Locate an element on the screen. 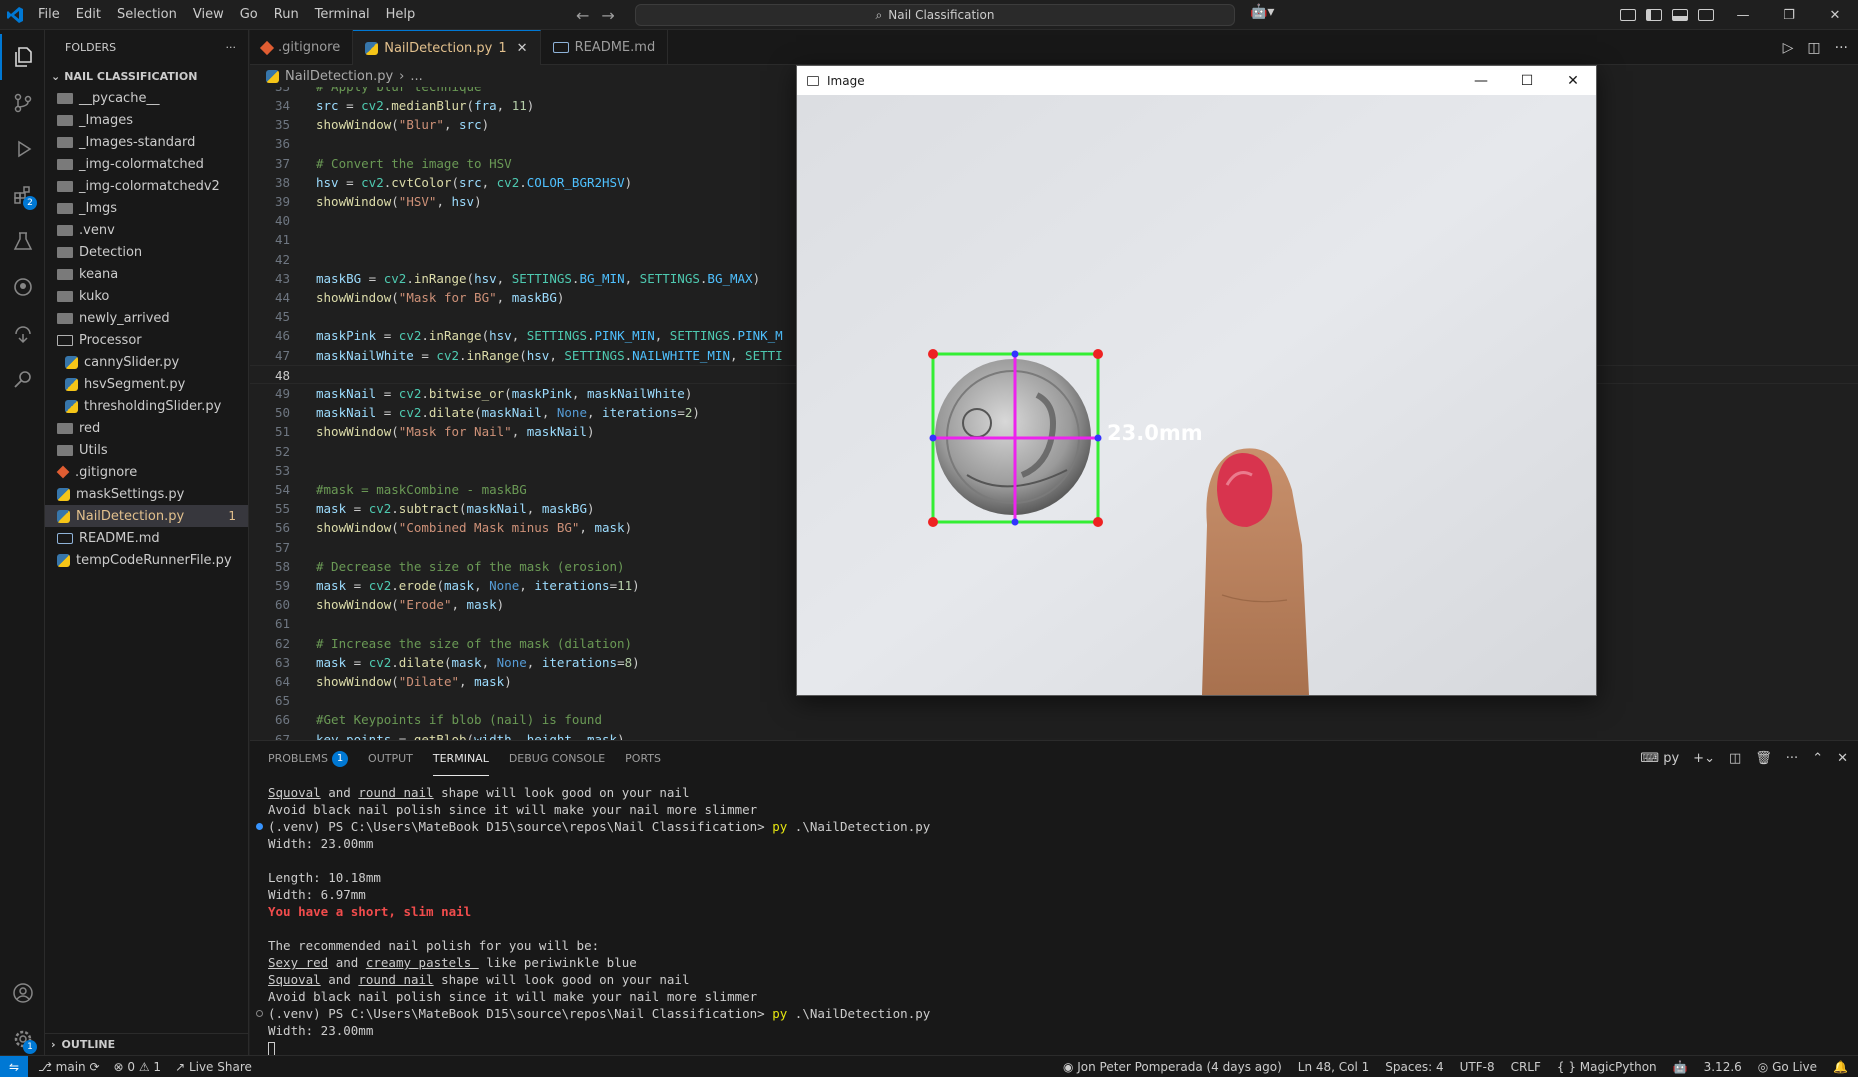 The image size is (1858, 1077). go-live-status: ◎ Go Live is located at coordinates (1787, 1067).